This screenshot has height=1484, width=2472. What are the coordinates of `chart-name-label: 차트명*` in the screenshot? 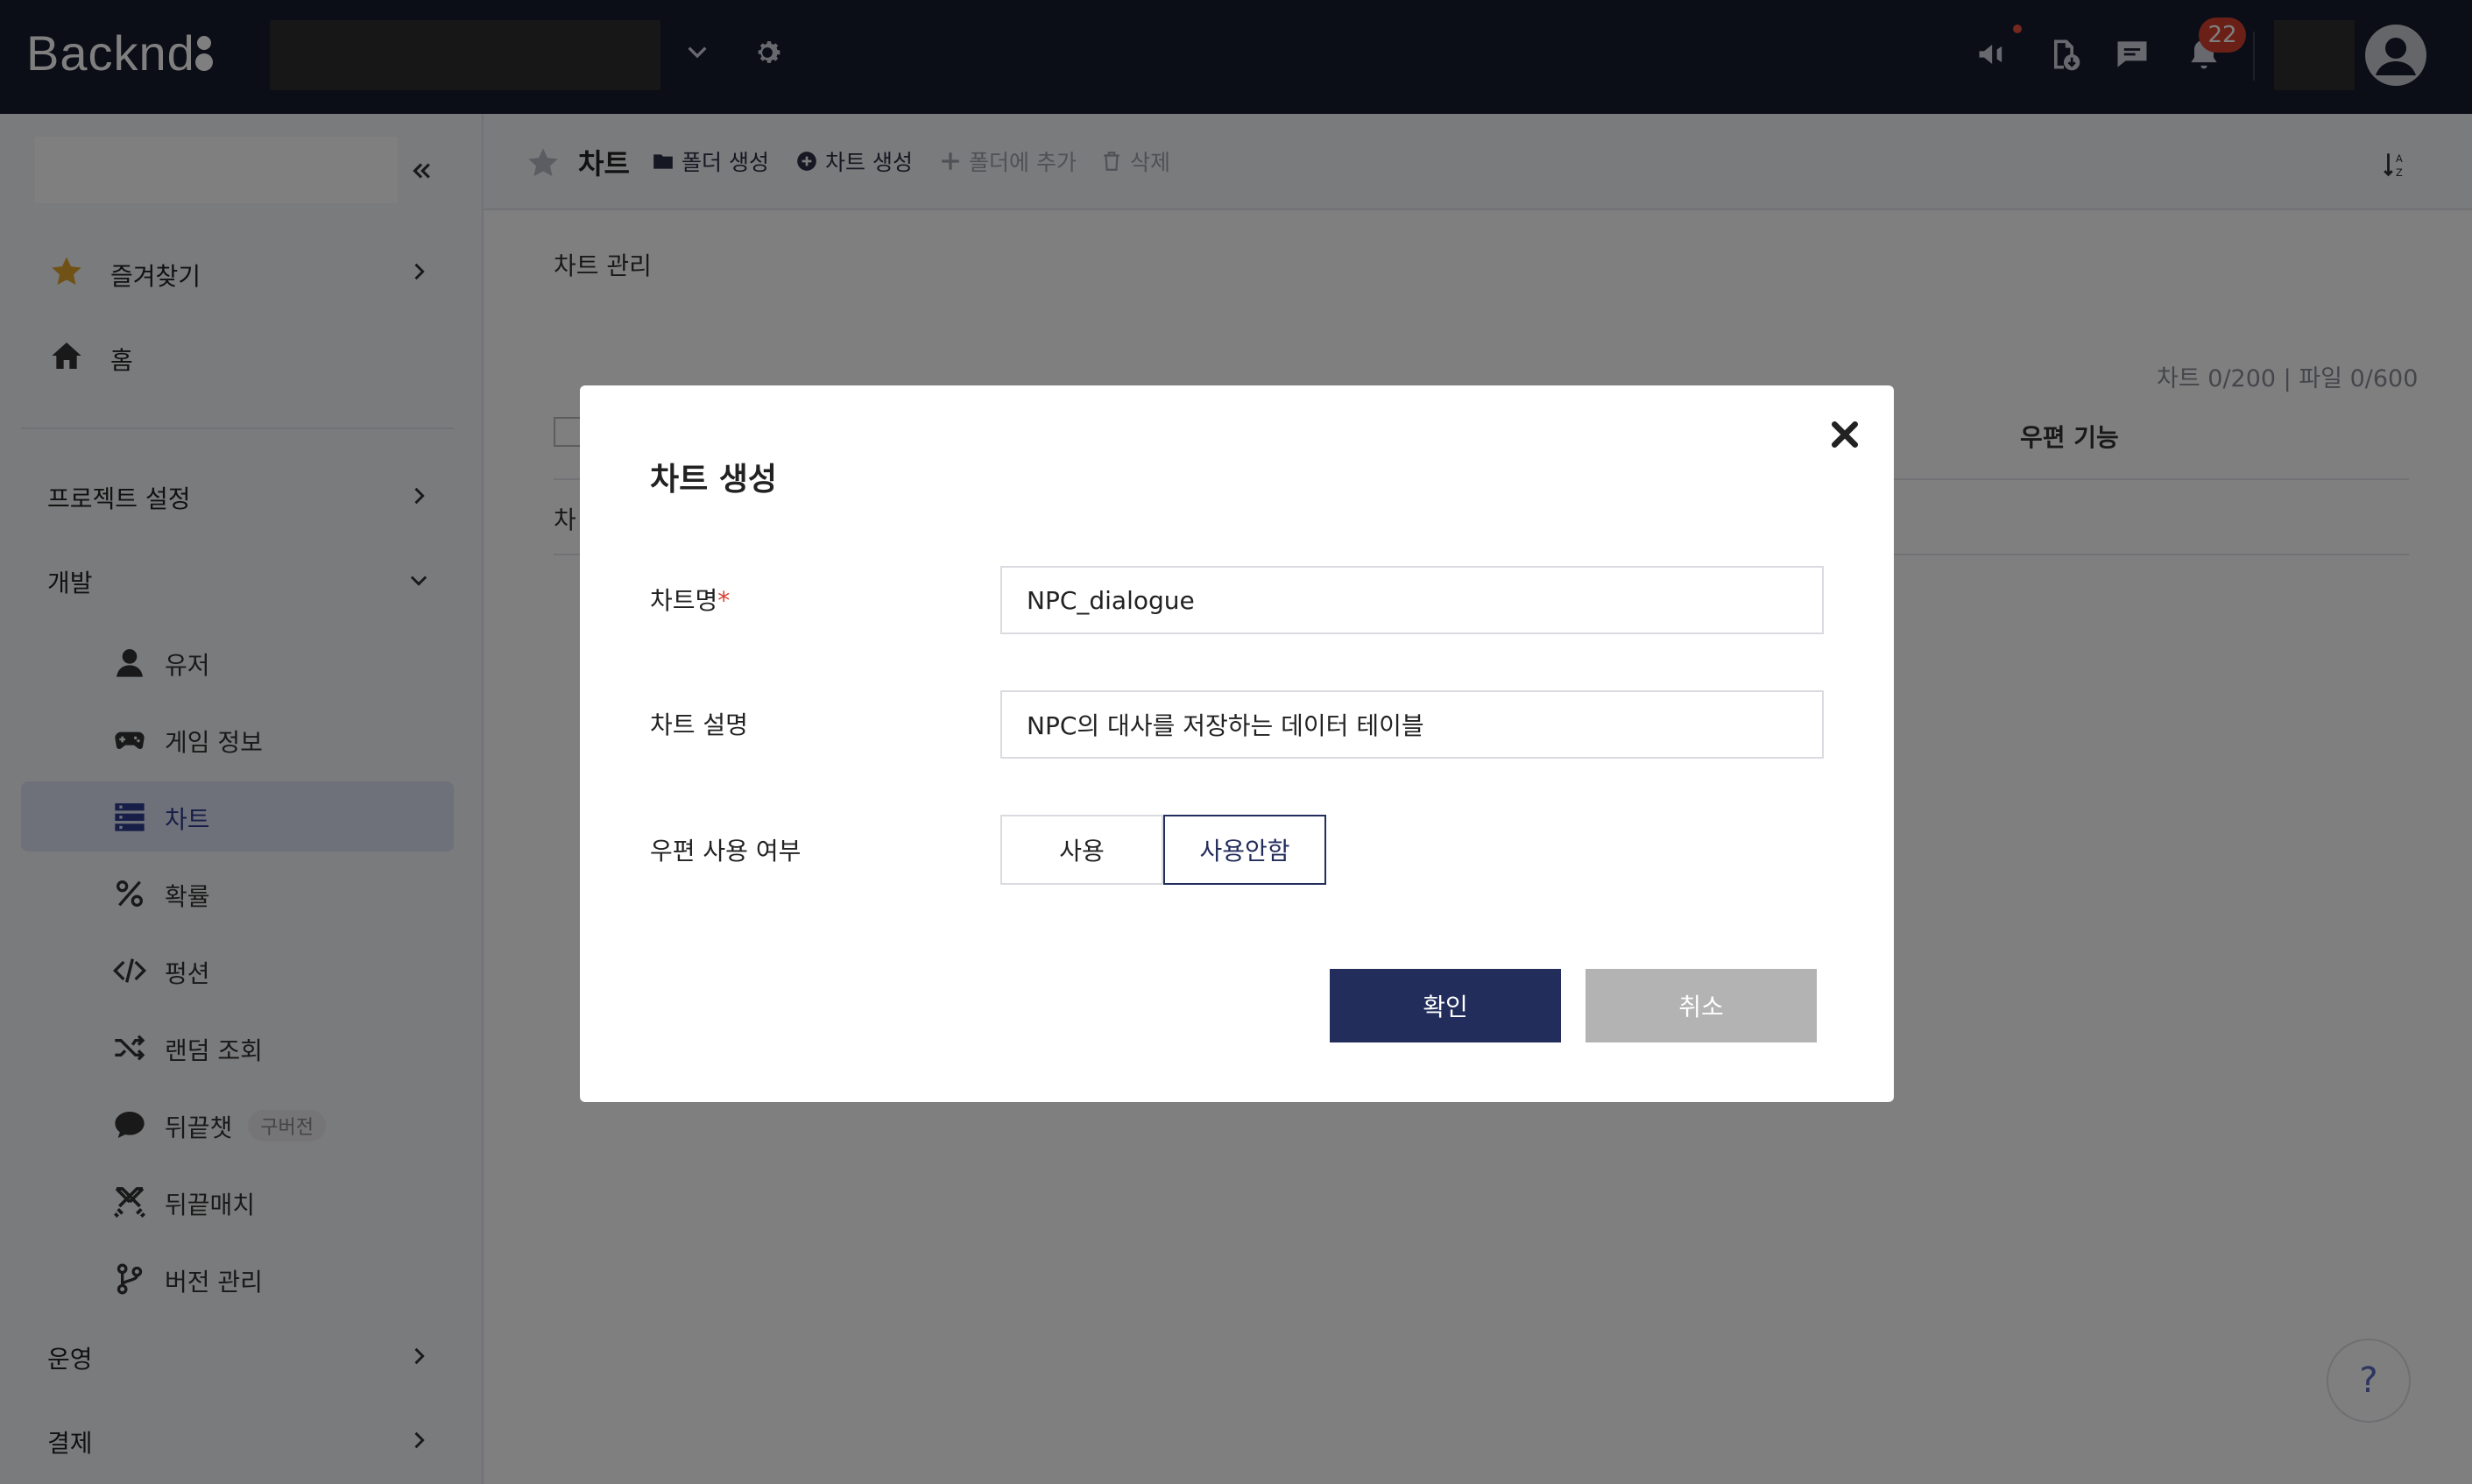 It's located at (690, 599).